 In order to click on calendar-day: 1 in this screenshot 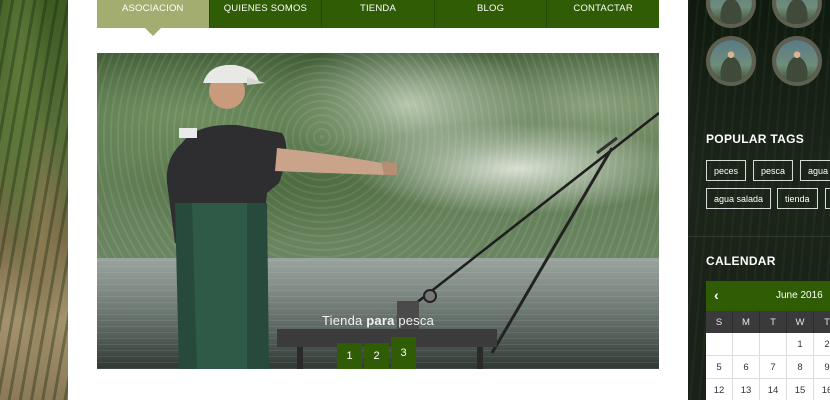, I will do `click(800, 344)`.